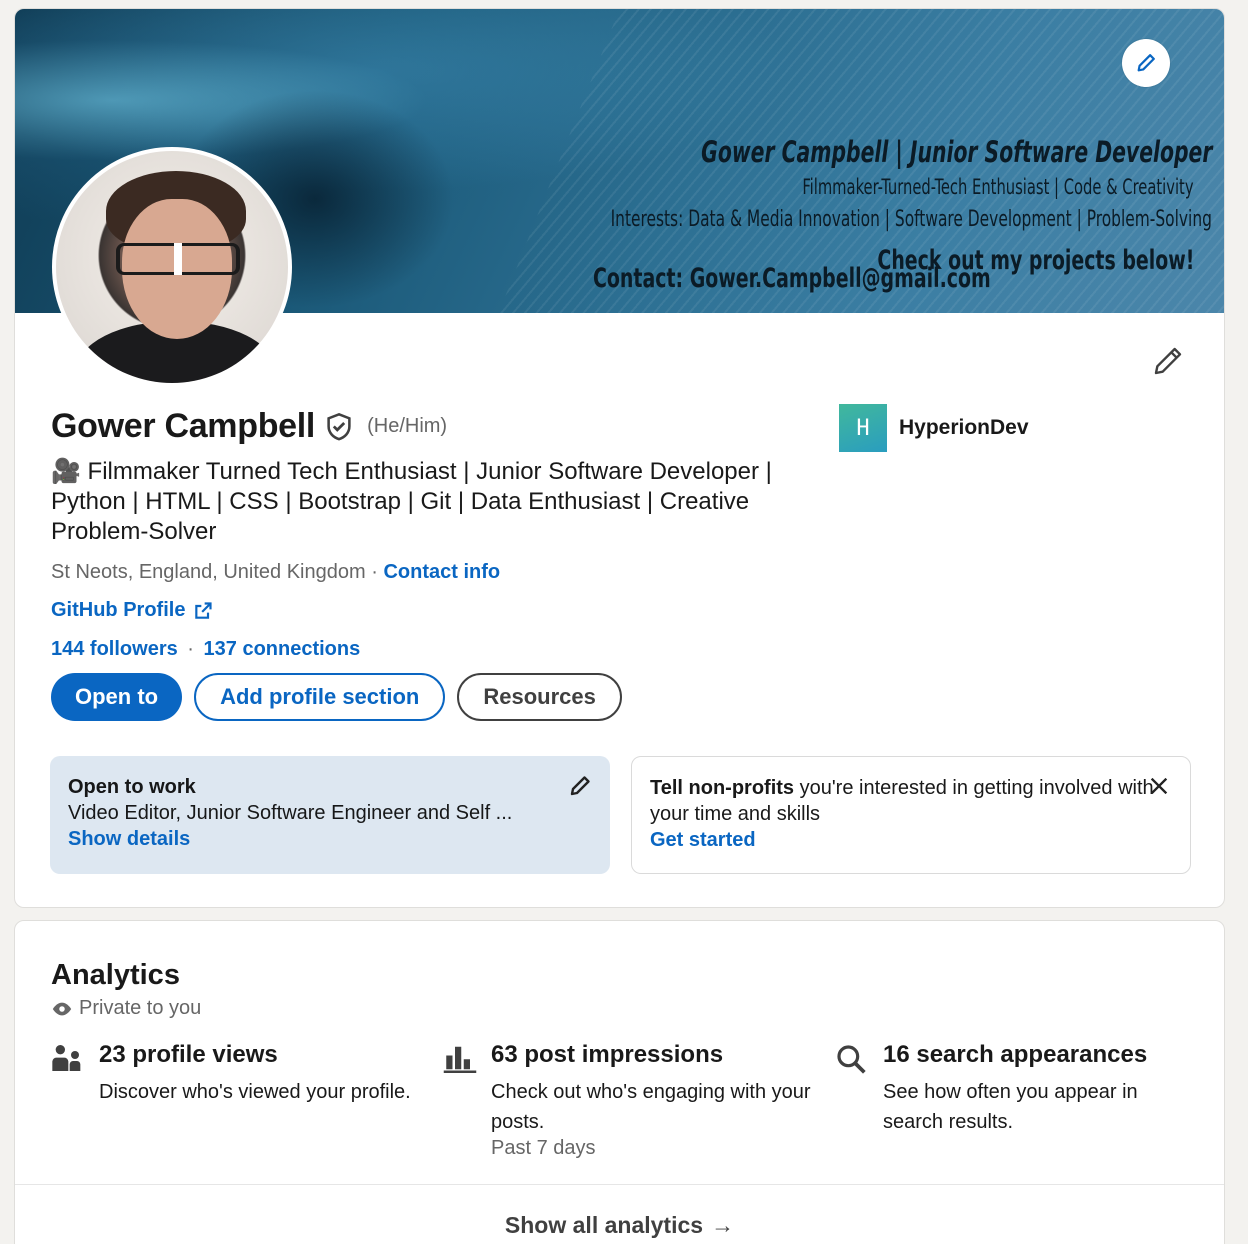 This screenshot has height=1244, width=1248. What do you see at coordinates (539, 697) in the screenshot?
I see `resources-button: Resources` at bounding box center [539, 697].